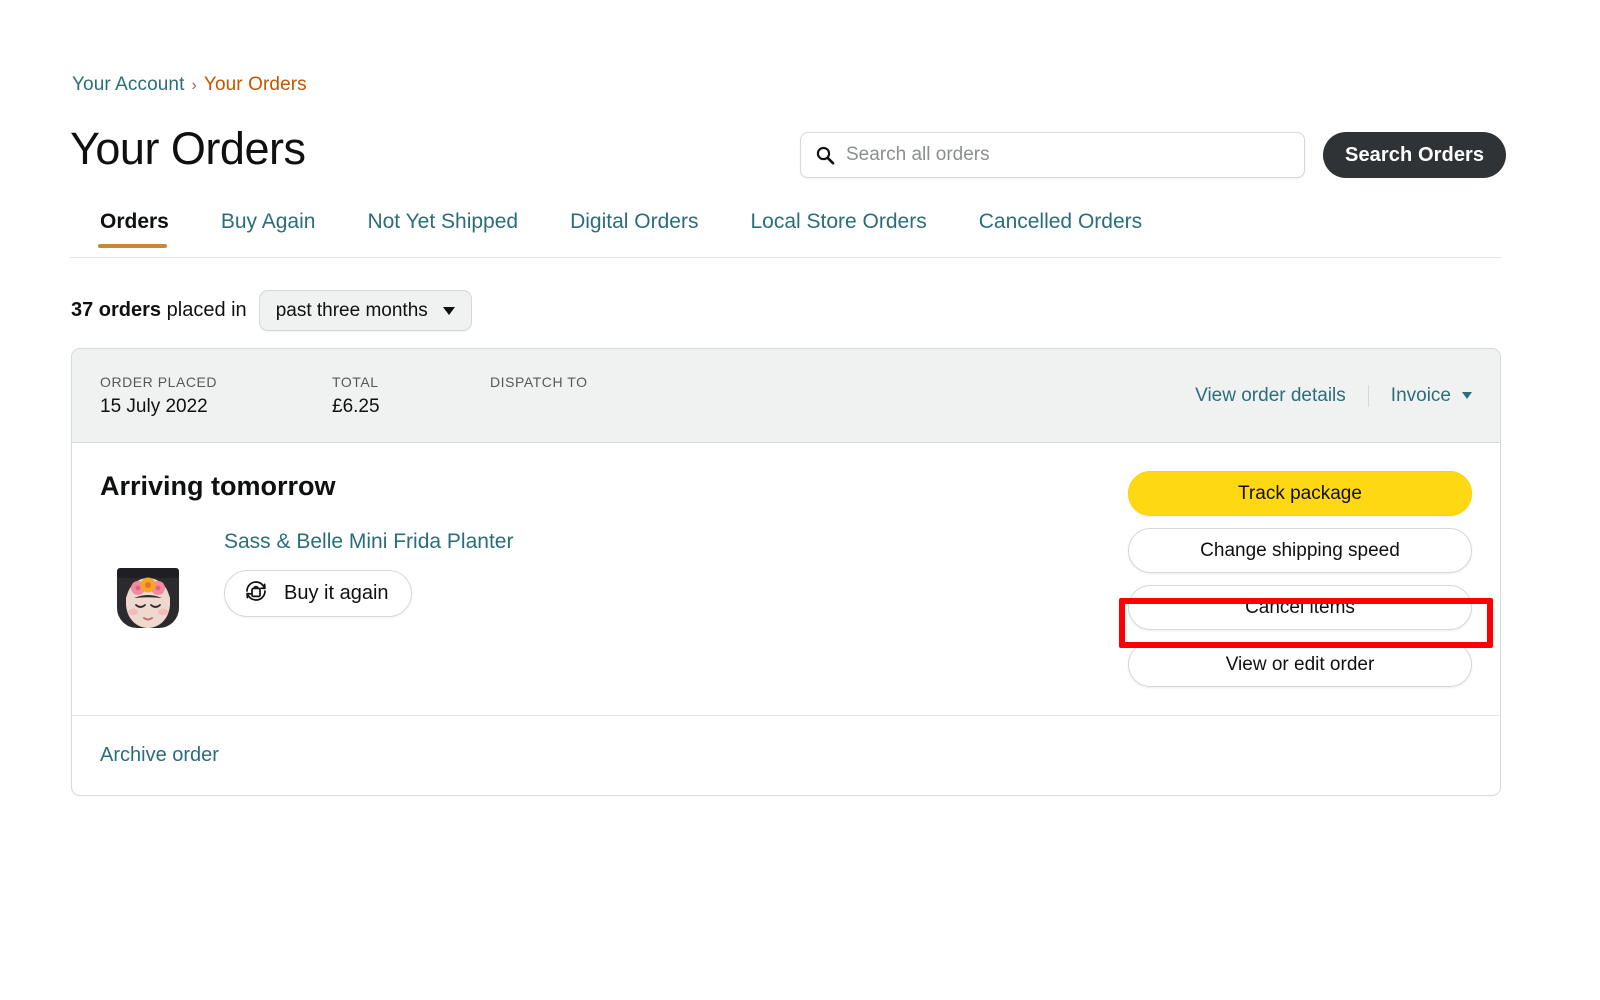 This screenshot has width=1600, height=1000. I want to click on tab-digital-orders: Digital Orders, so click(634, 228).